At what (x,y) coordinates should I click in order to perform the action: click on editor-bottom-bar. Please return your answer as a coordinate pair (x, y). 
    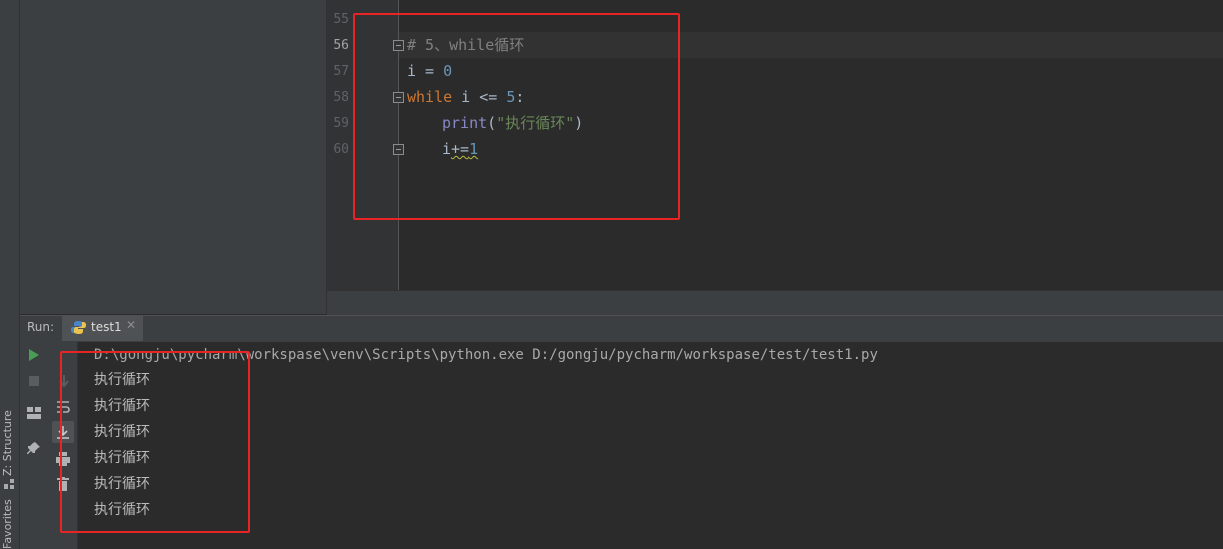
    Looking at the image, I should click on (775, 302).